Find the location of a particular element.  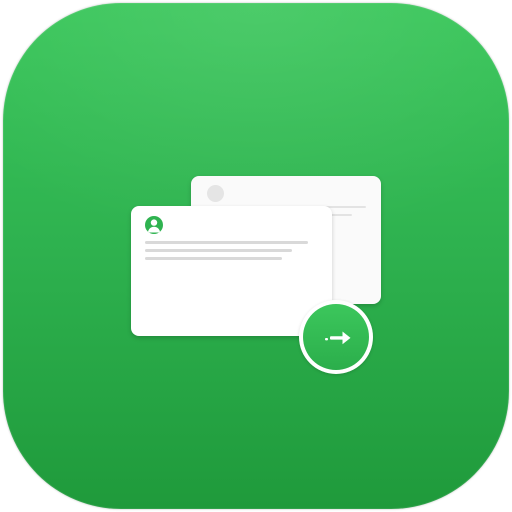

forward-button is located at coordinates (336, 337).